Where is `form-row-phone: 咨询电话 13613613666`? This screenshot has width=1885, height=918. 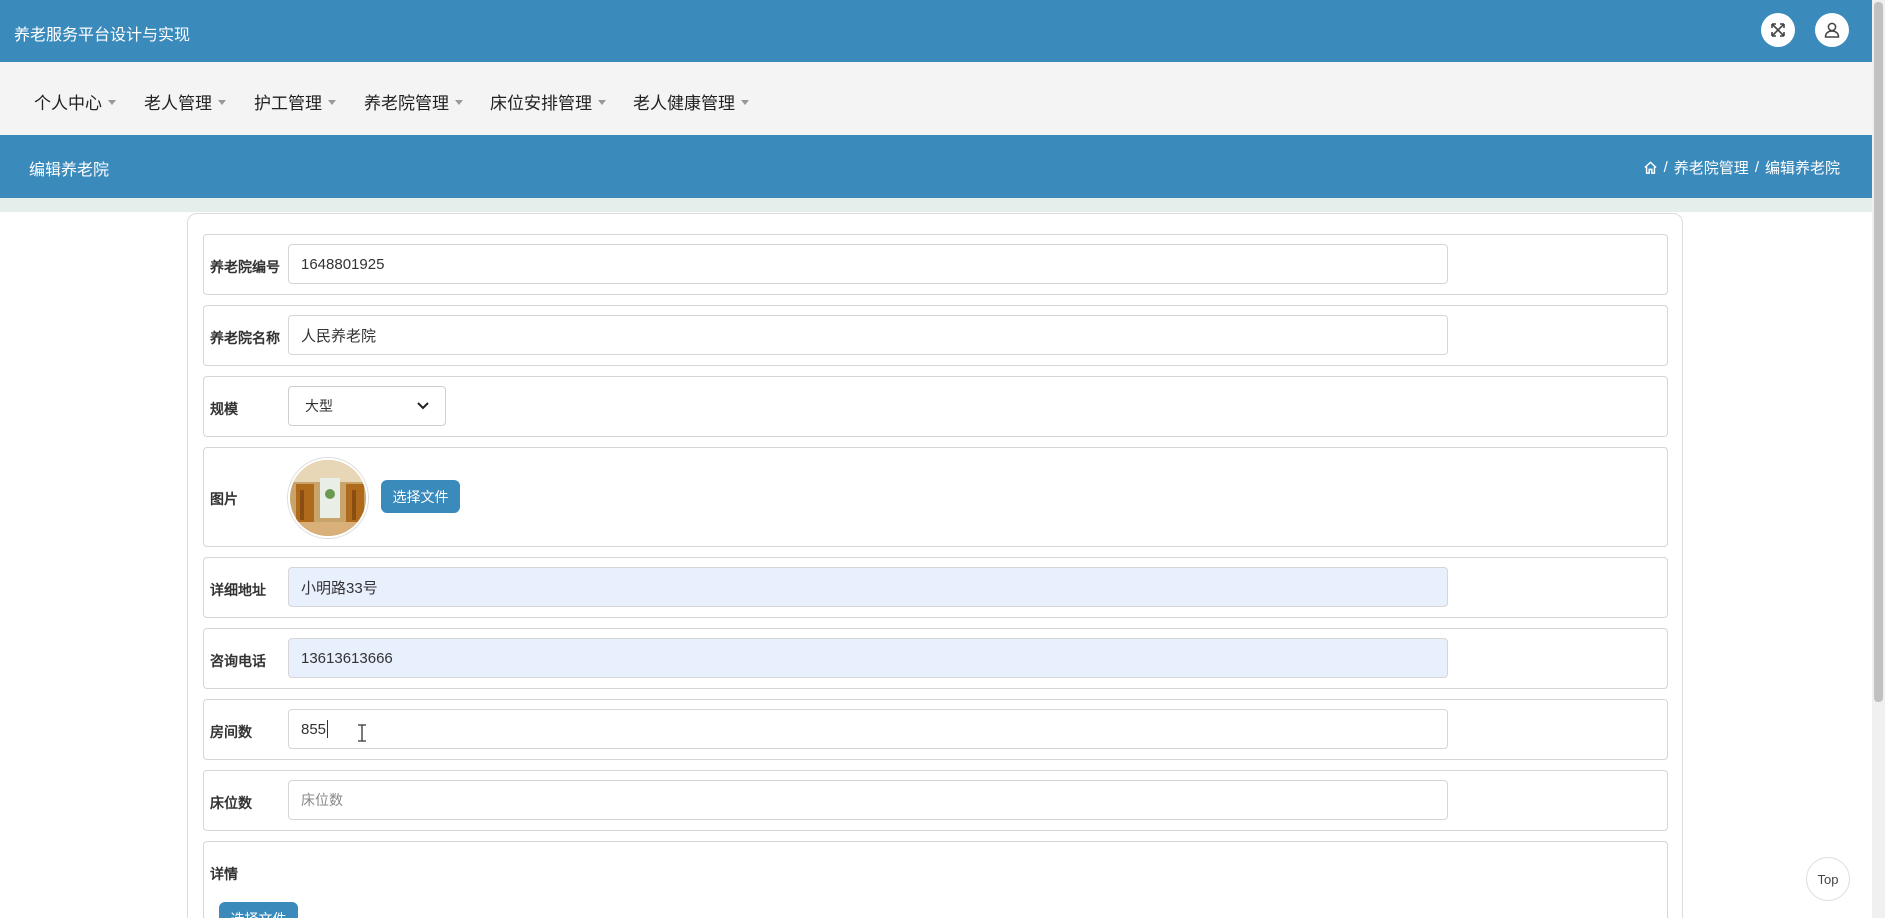 form-row-phone: 咨询电话 13613613666 is located at coordinates (935, 658).